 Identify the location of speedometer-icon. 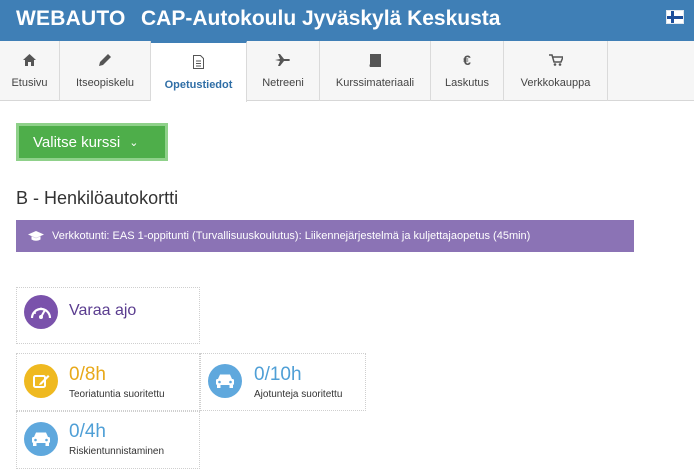
(41, 312).